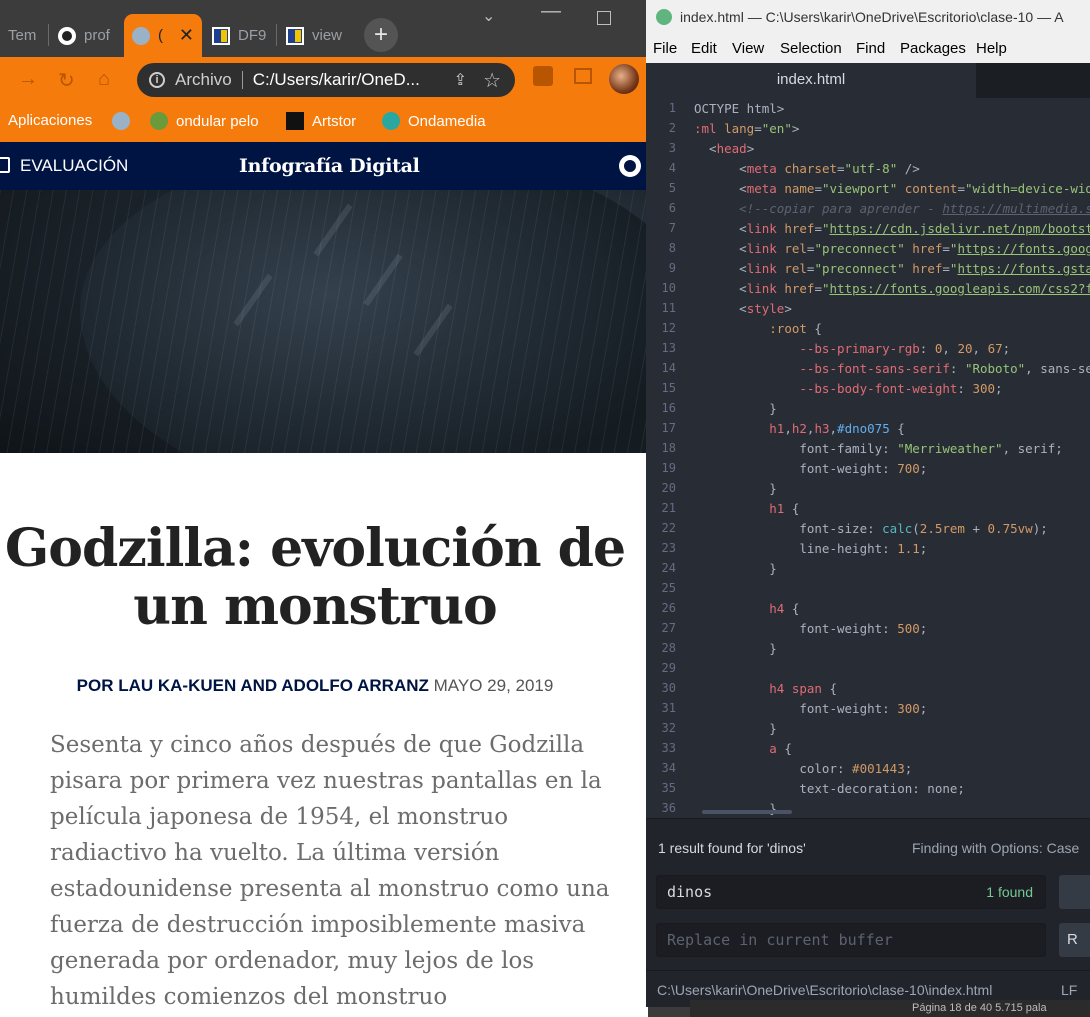 This screenshot has width=1090, height=1017. What do you see at coordinates (665, 48) in the screenshot?
I see `menu-file: File` at bounding box center [665, 48].